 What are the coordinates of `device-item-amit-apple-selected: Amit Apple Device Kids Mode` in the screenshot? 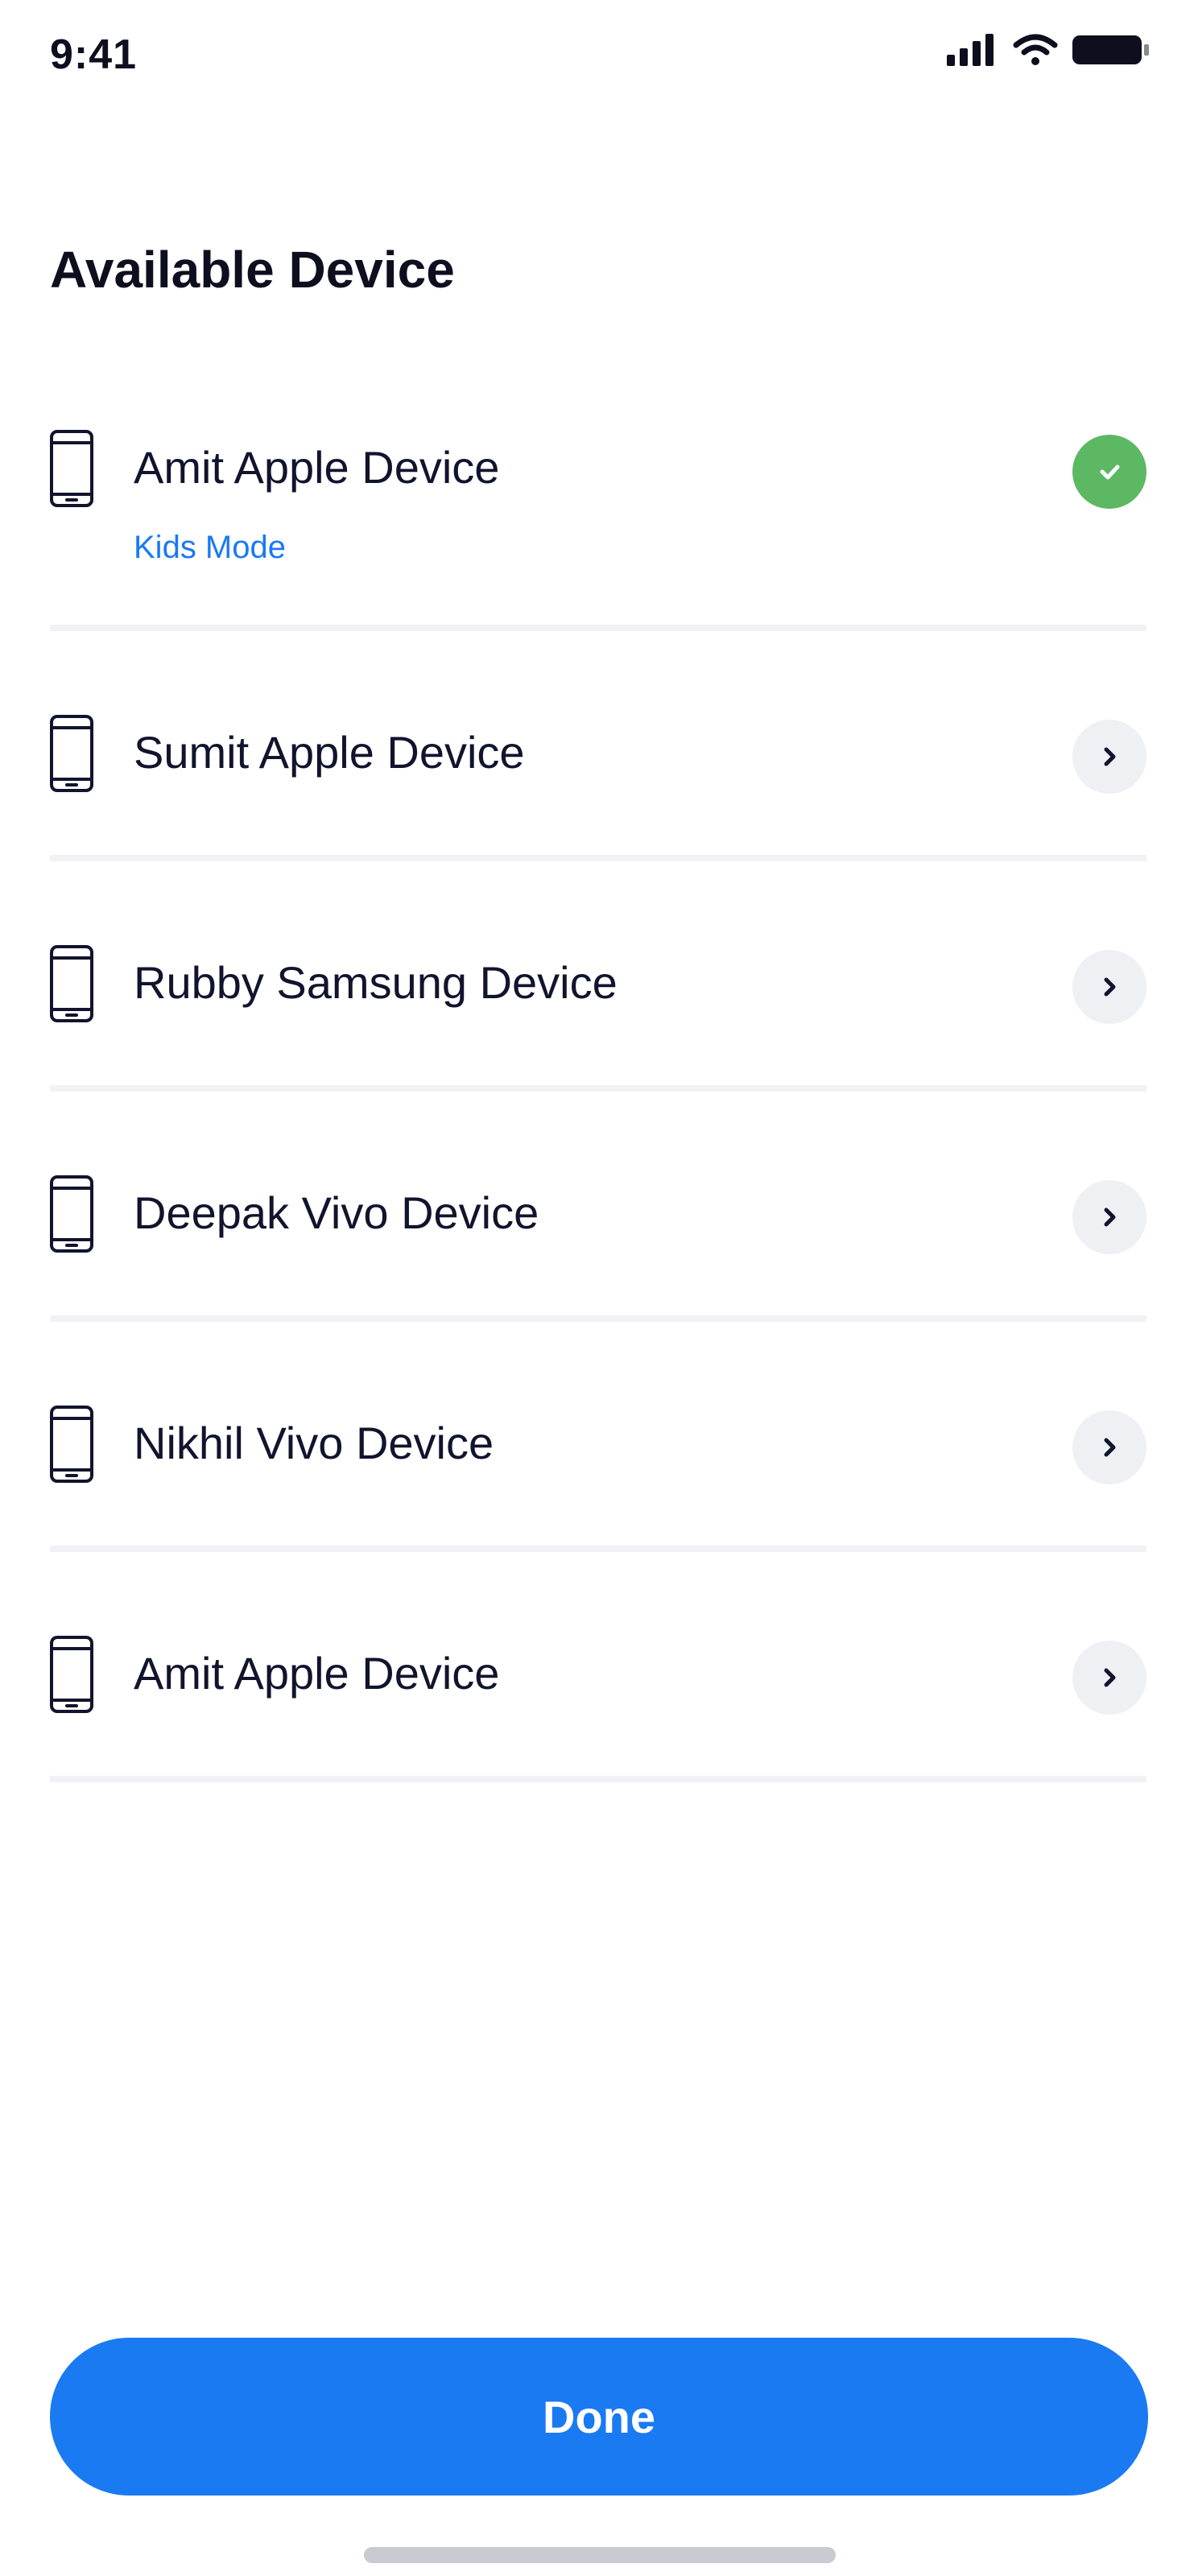 It's located at (598, 512).